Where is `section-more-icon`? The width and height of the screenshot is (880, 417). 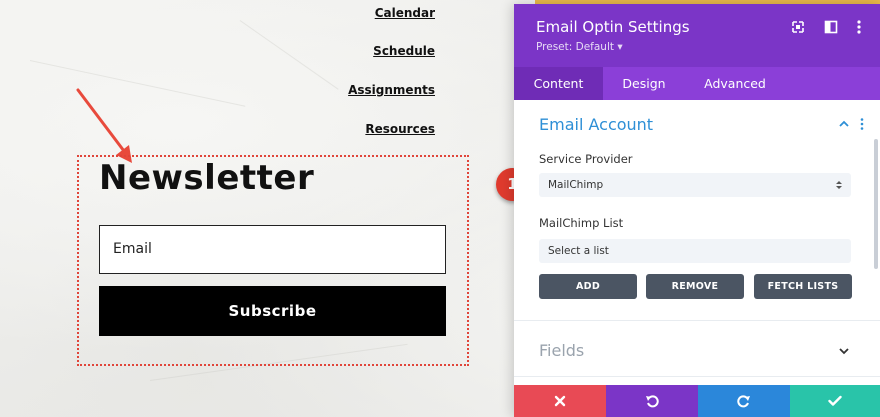
section-more-icon is located at coordinates (862, 124).